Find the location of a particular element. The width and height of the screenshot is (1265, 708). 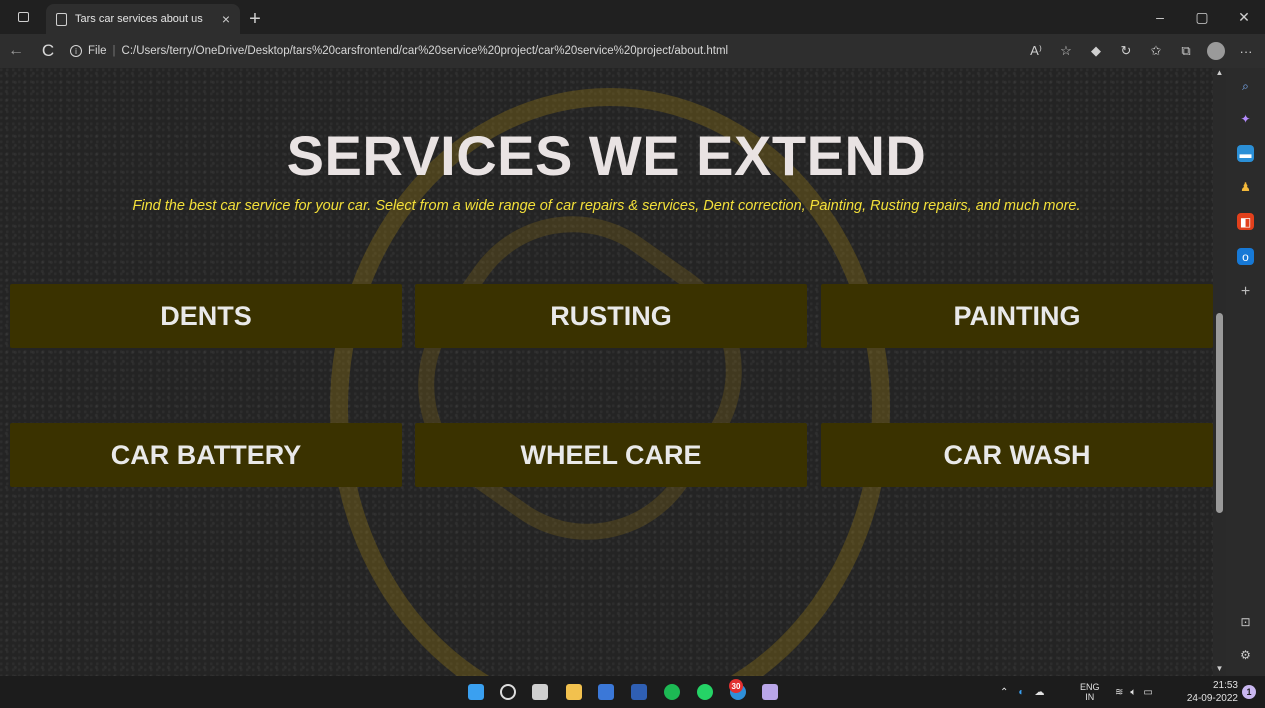

profile-avatar is located at coordinates (1216, 51).